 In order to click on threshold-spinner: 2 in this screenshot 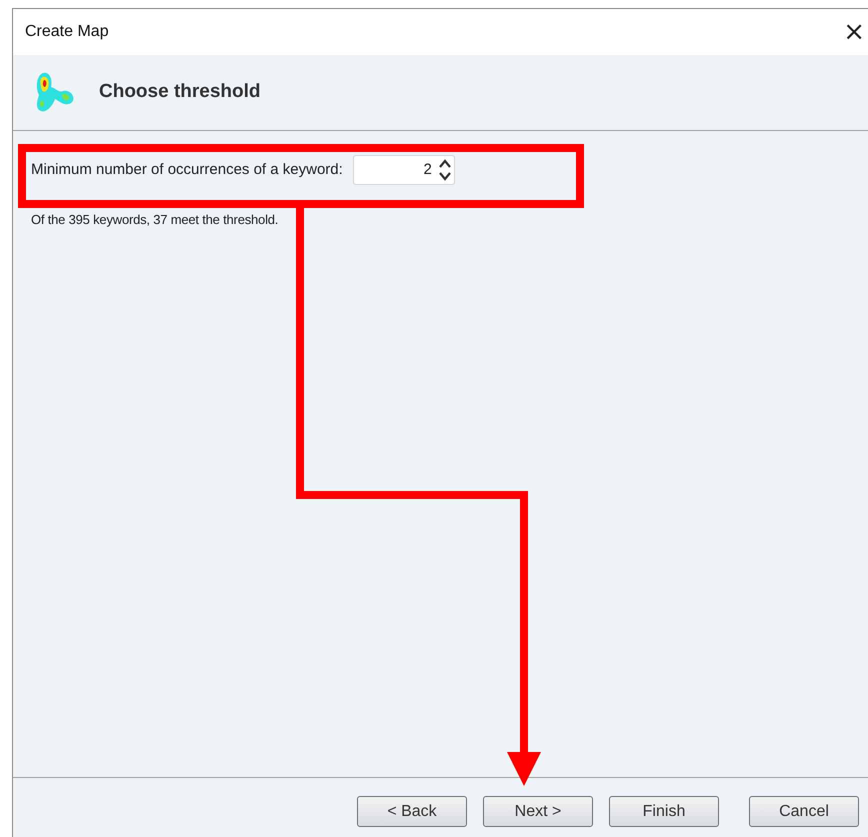, I will do `click(403, 170)`.